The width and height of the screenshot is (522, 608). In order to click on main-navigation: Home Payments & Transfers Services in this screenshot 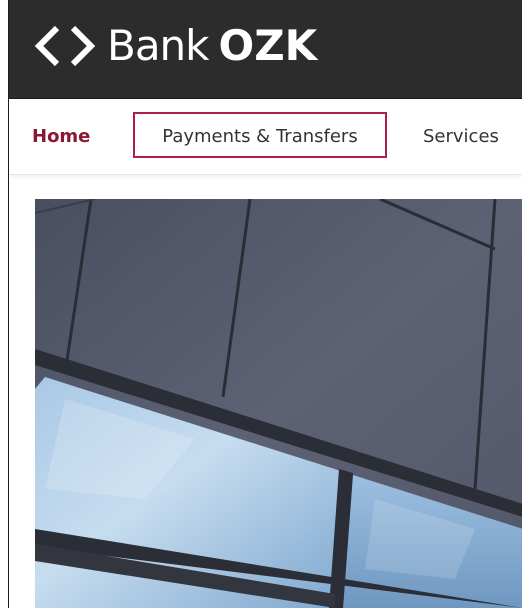, I will do `click(265, 137)`.